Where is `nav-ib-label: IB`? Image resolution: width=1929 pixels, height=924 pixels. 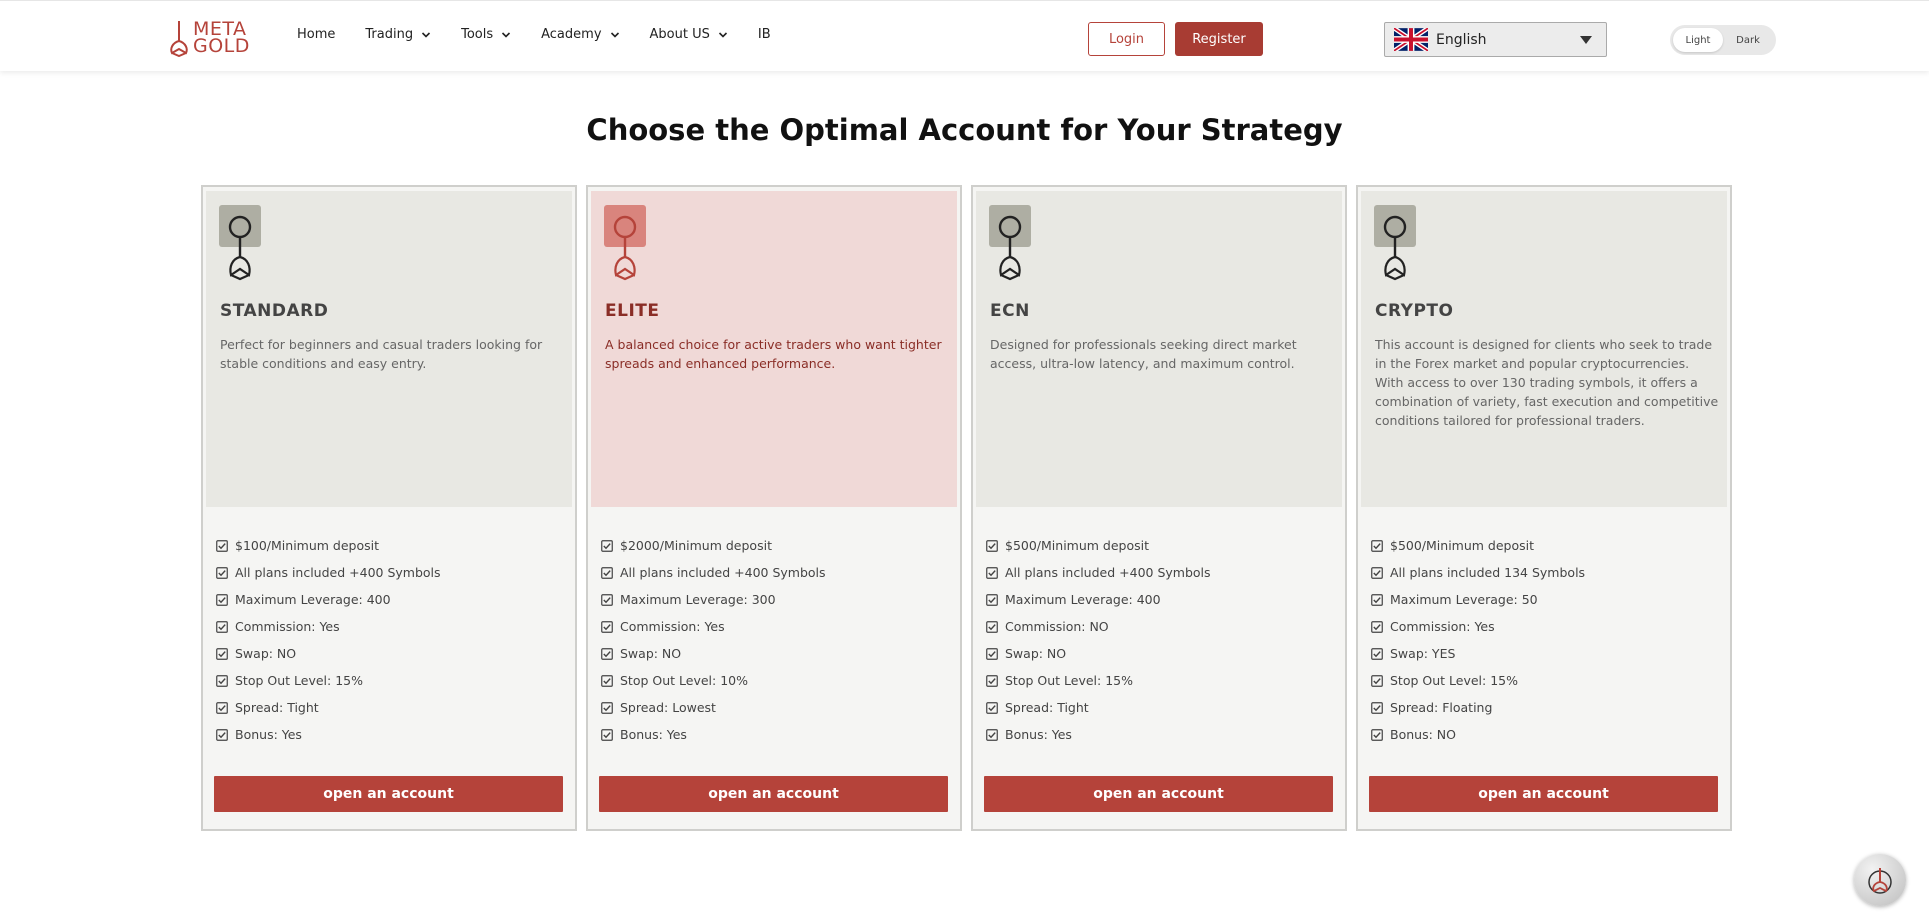 nav-ib-label: IB is located at coordinates (764, 34).